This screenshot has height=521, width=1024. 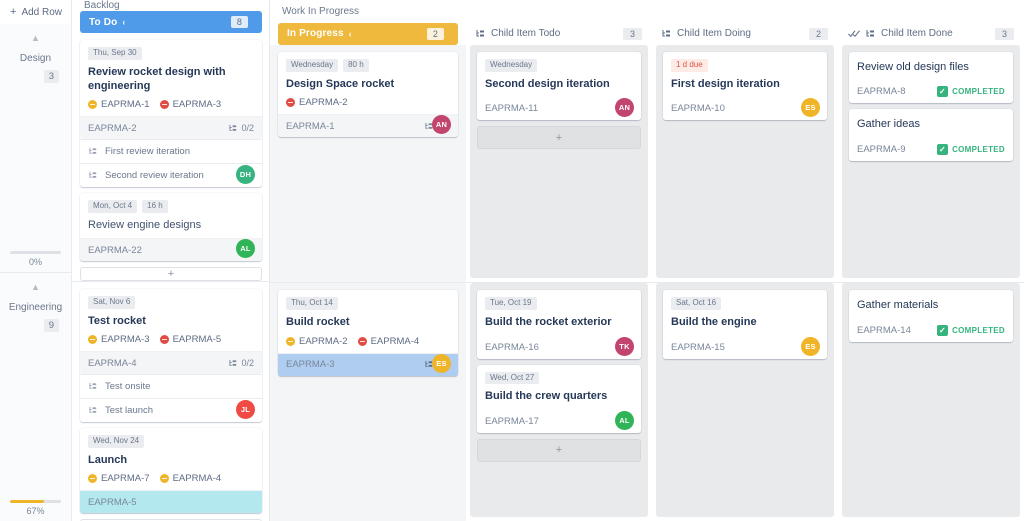 I want to click on label-item: EAPRMA-5, so click(x=190, y=339).